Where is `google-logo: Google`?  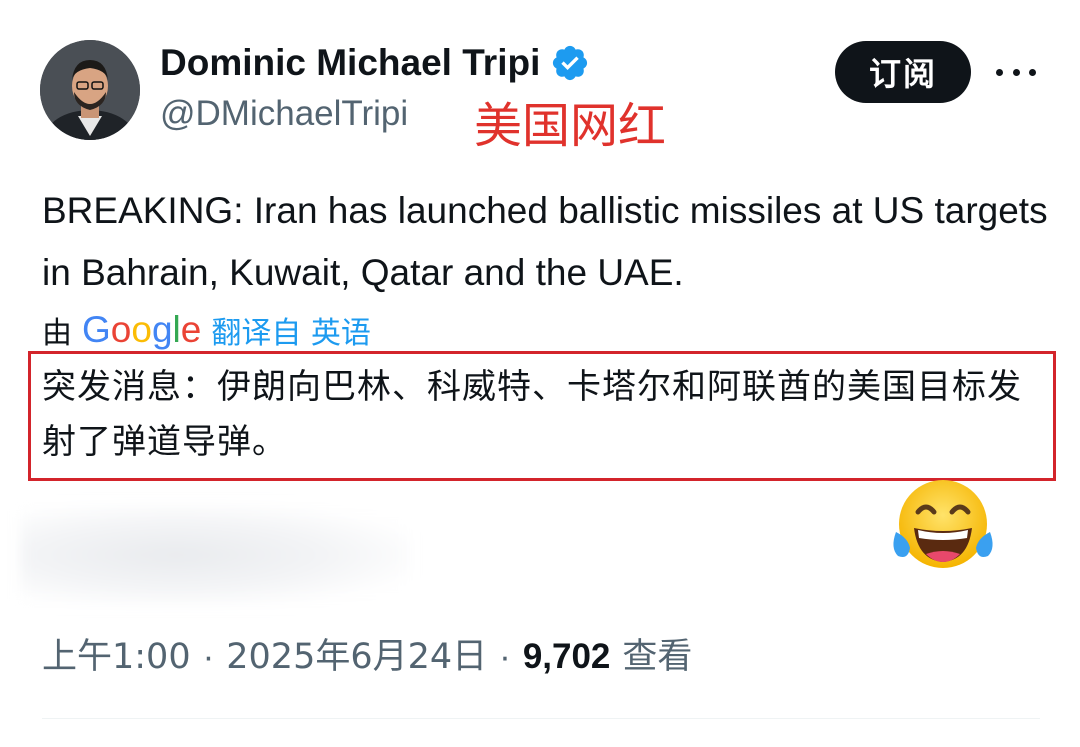 google-logo: Google is located at coordinates (142, 329).